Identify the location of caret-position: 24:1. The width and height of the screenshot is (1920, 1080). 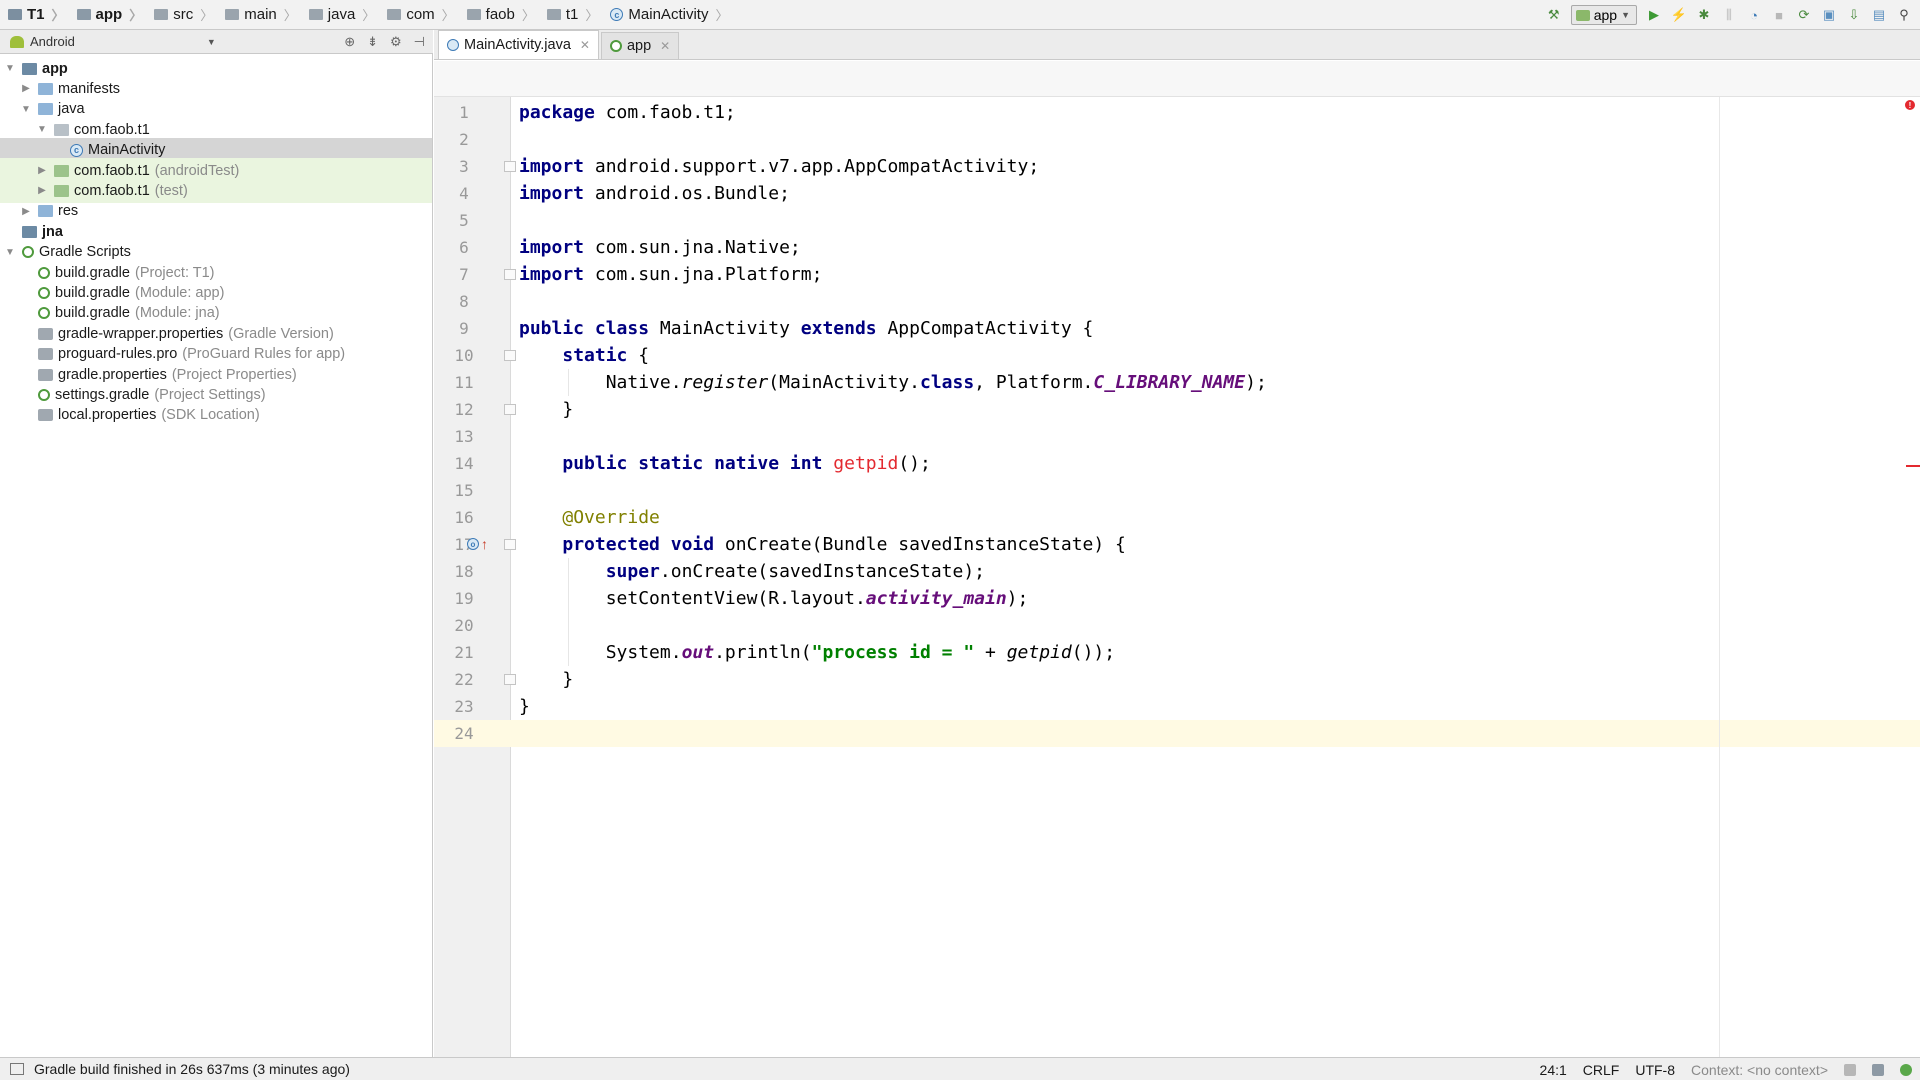
(1553, 1070).